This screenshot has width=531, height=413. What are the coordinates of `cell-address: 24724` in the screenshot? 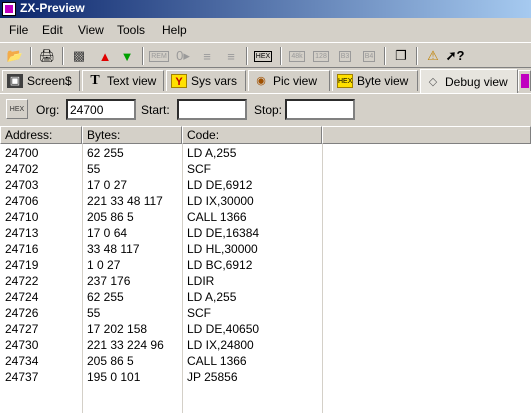 It's located at (22, 297).